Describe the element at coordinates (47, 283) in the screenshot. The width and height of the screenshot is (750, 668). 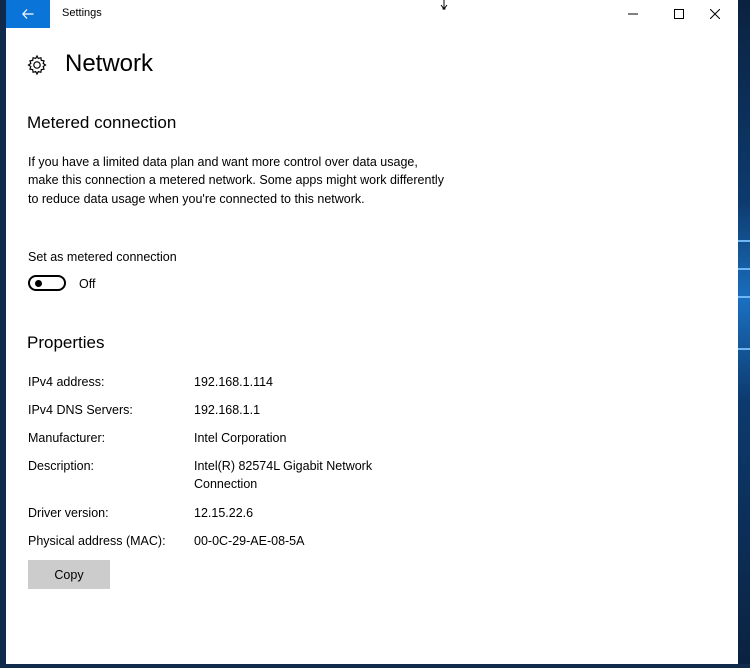
I see `metered-toggle-switch` at that location.